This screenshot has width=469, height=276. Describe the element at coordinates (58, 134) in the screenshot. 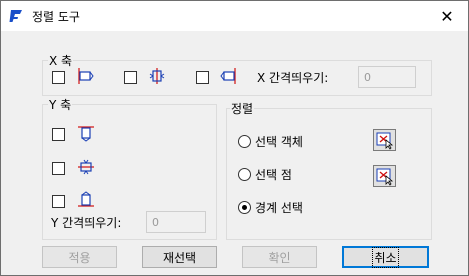

I see `y-align-top-checkbox` at that location.